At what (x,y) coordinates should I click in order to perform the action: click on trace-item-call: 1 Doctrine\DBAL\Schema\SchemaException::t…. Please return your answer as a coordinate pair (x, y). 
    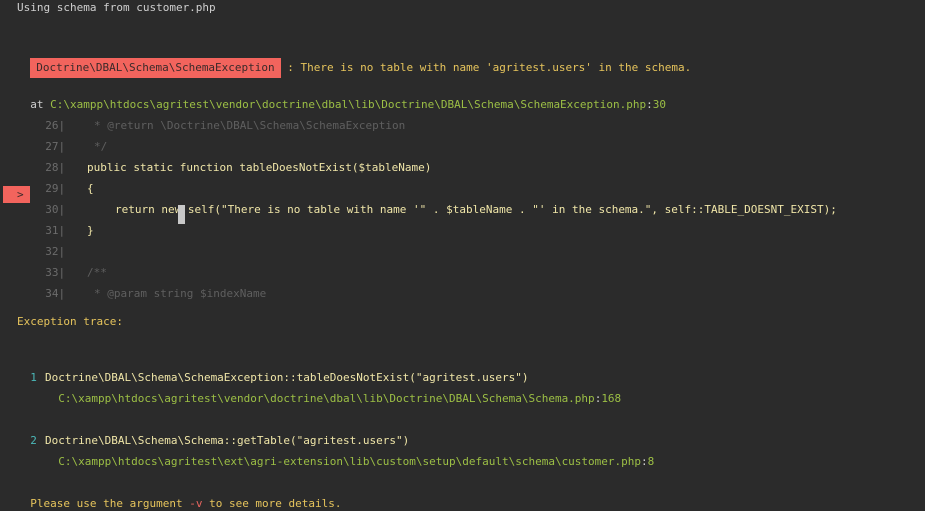
    Looking at the image, I should click on (279, 377).